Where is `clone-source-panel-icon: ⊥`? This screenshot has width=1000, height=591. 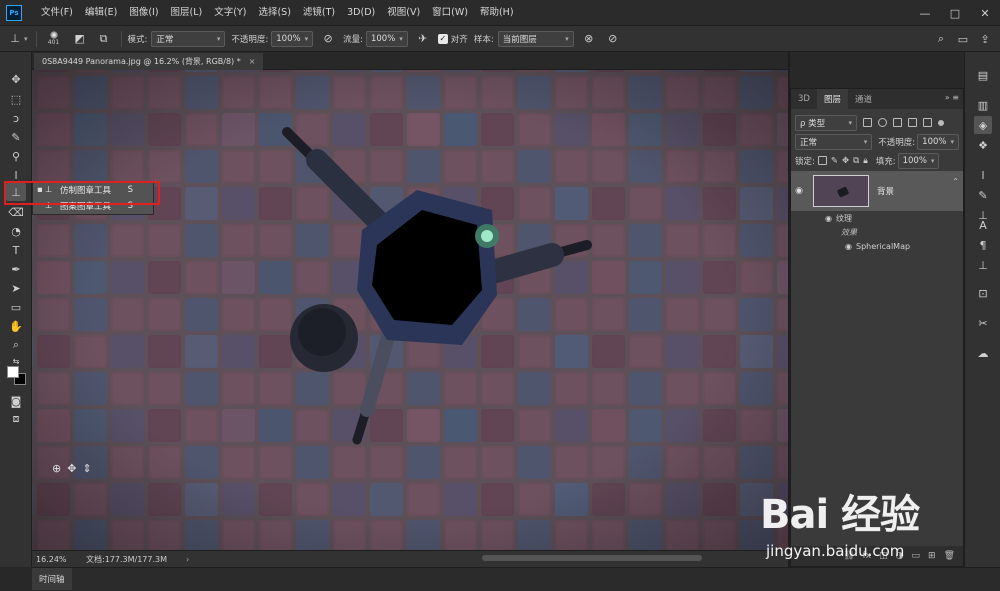
clone-source-panel-icon: ⊥ is located at coordinates (983, 265).